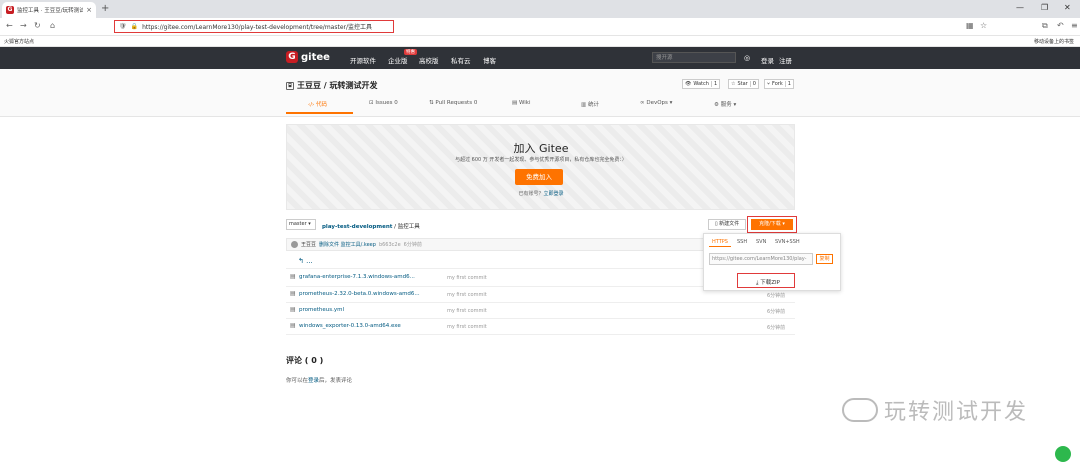 This screenshot has height=462, width=1080. I want to click on breadcrumb-current: / 监控工具, so click(407, 227).